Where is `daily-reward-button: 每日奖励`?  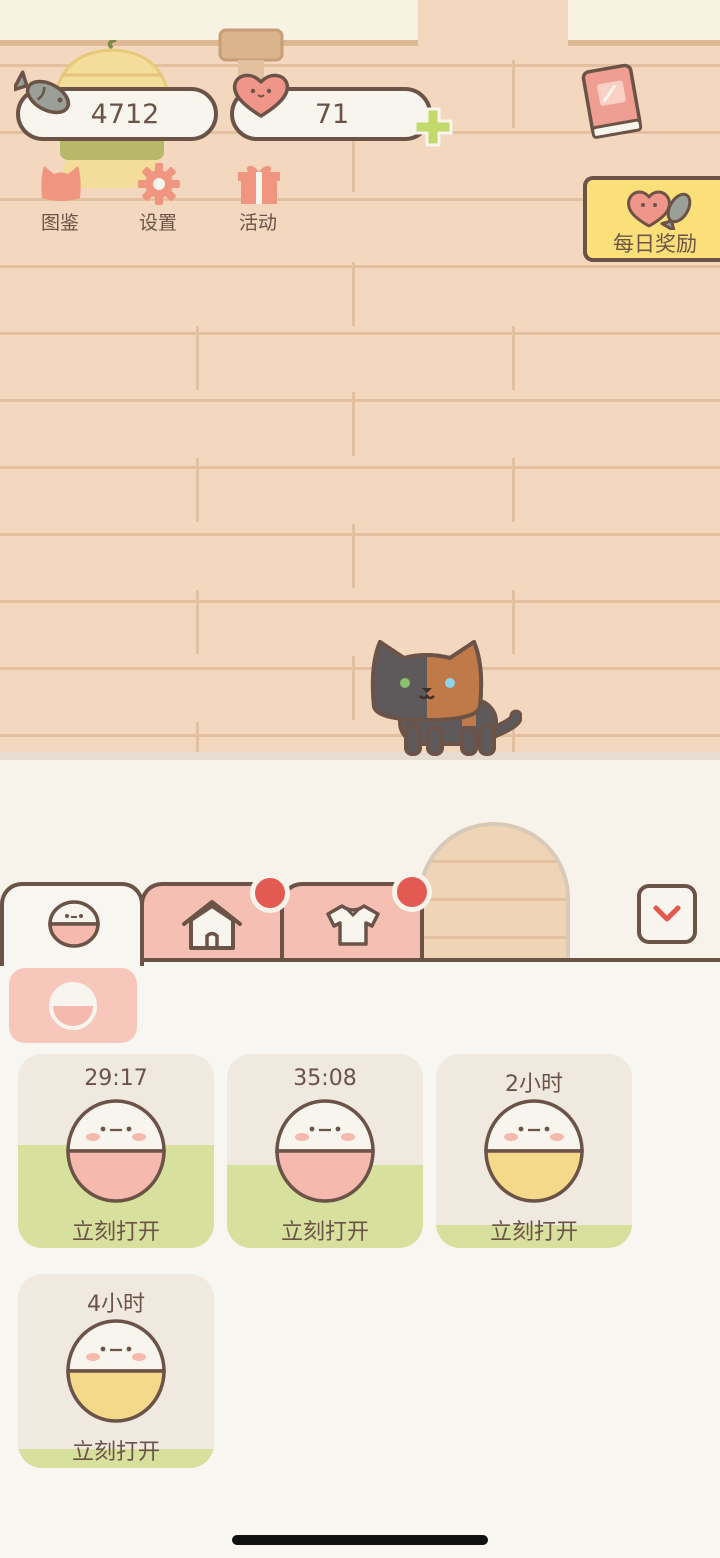 daily-reward-button: 每日奖励 is located at coordinates (651, 219).